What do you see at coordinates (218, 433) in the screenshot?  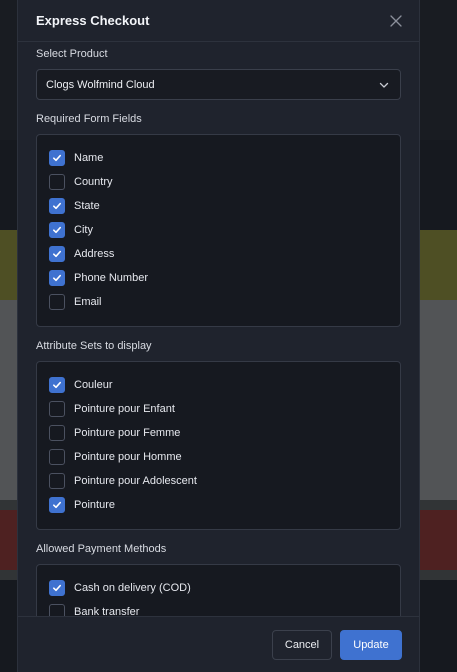 I see `attribute-set-row: Pointure pour Femme` at bounding box center [218, 433].